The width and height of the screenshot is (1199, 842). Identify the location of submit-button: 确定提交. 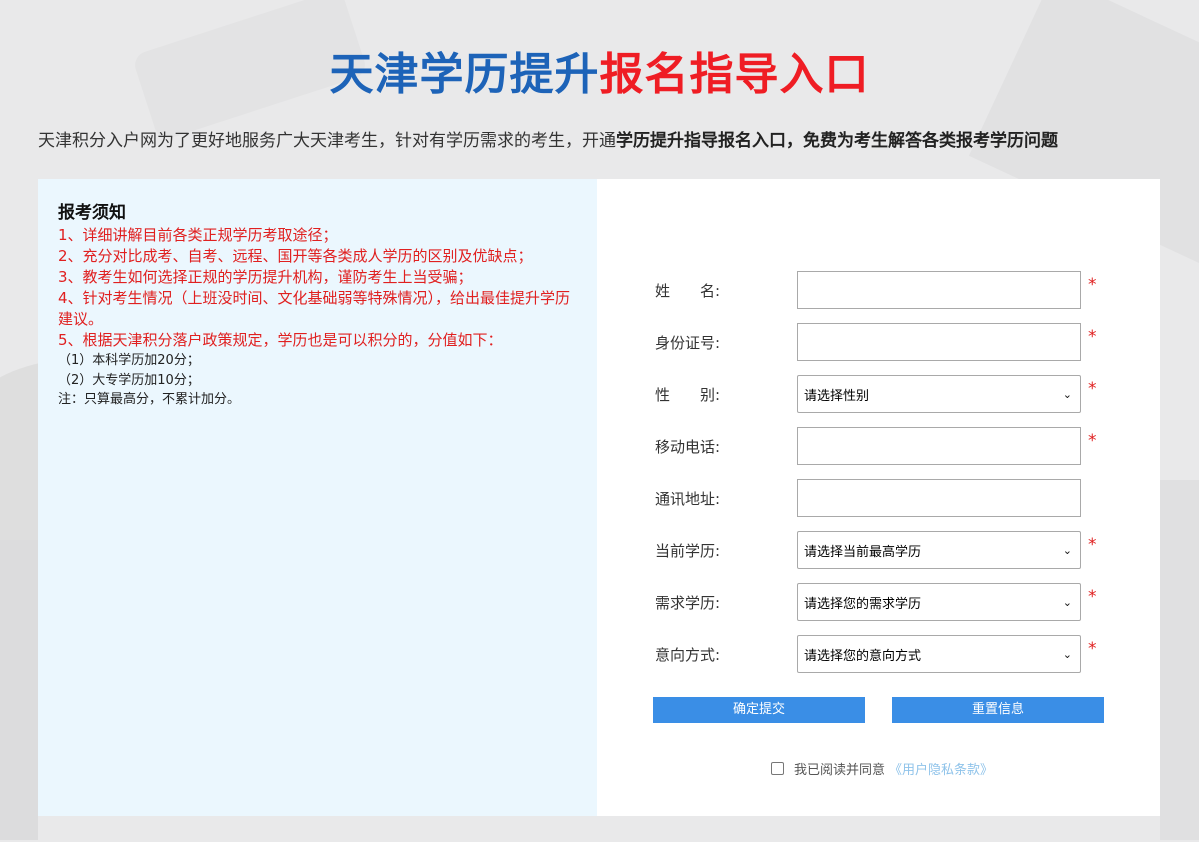
(759, 710).